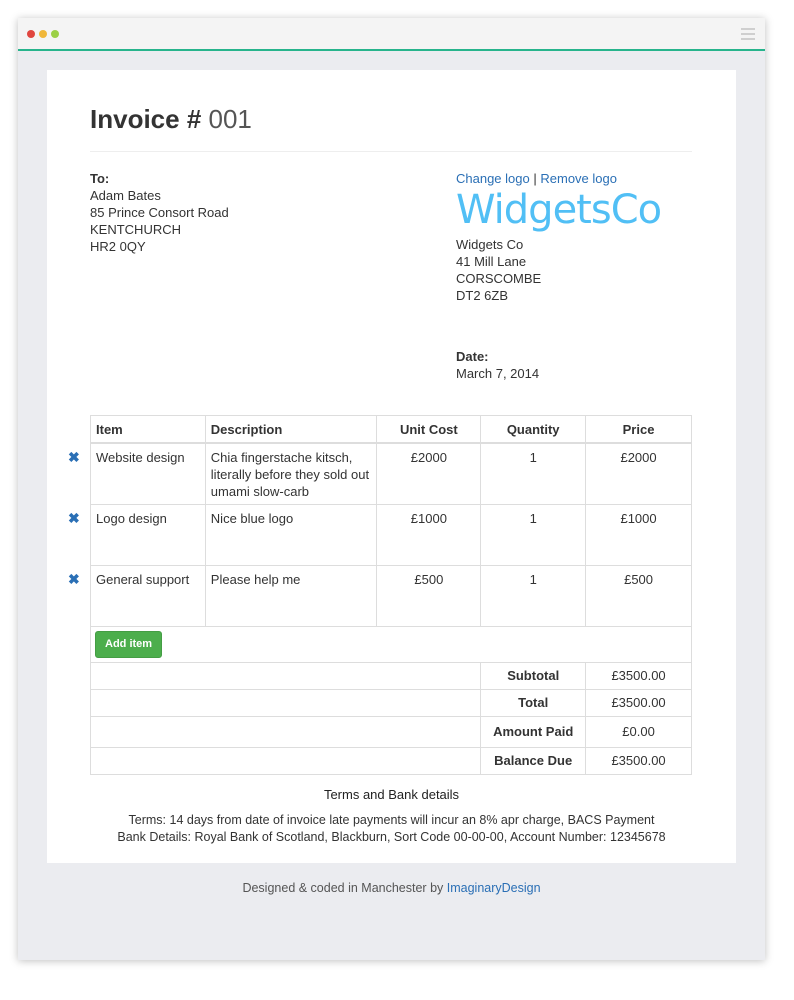 Image resolution: width=794 pixels, height=1000 pixels. I want to click on minimize-window-dot, so click(43, 34).